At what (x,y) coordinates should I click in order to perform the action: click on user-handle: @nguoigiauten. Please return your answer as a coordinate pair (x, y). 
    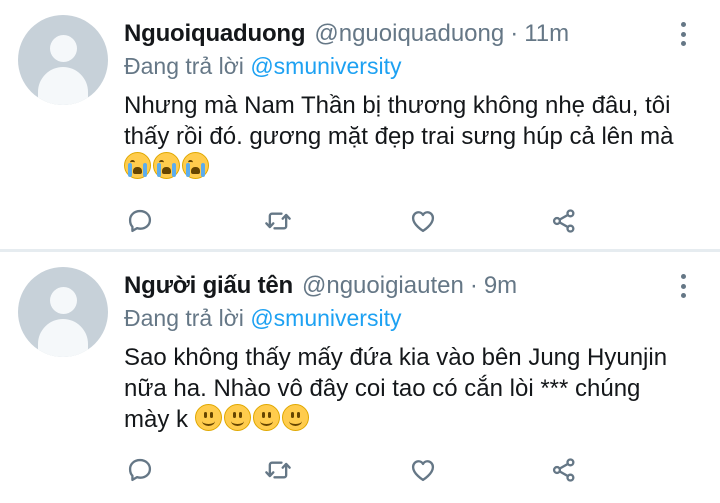
    Looking at the image, I should click on (383, 286).